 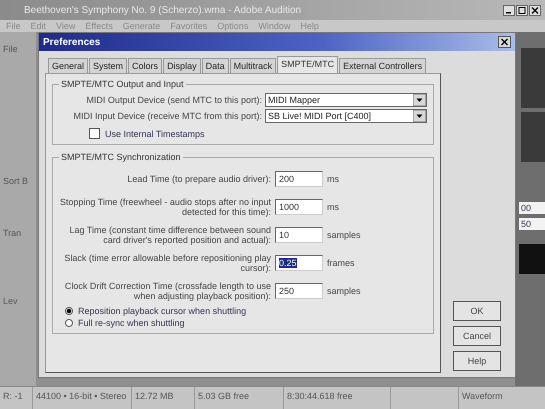 What do you see at coordinates (82, 398) in the screenshot?
I see `status-text: 44100 • 16-bit • Stereo` at bounding box center [82, 398].